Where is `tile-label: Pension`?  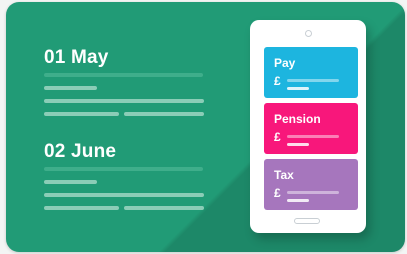 tile-label: Pension is located at coordinates (297, 119).